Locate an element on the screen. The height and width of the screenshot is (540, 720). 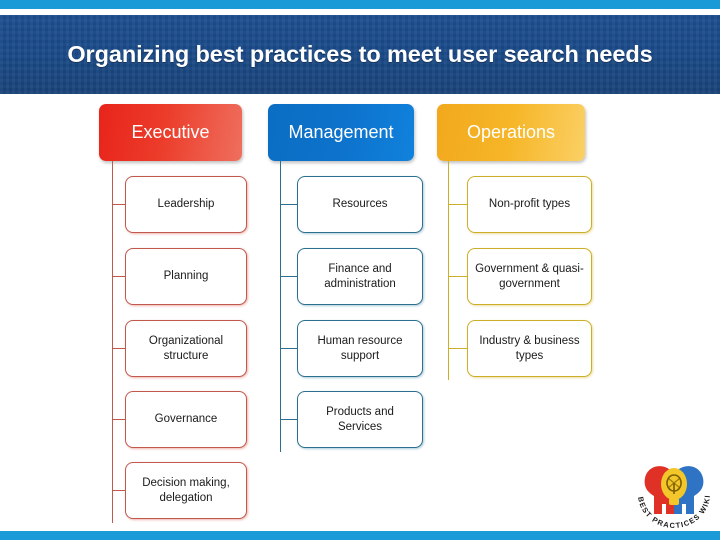
connector-trunk-executive is located at coordinates (112, 342).